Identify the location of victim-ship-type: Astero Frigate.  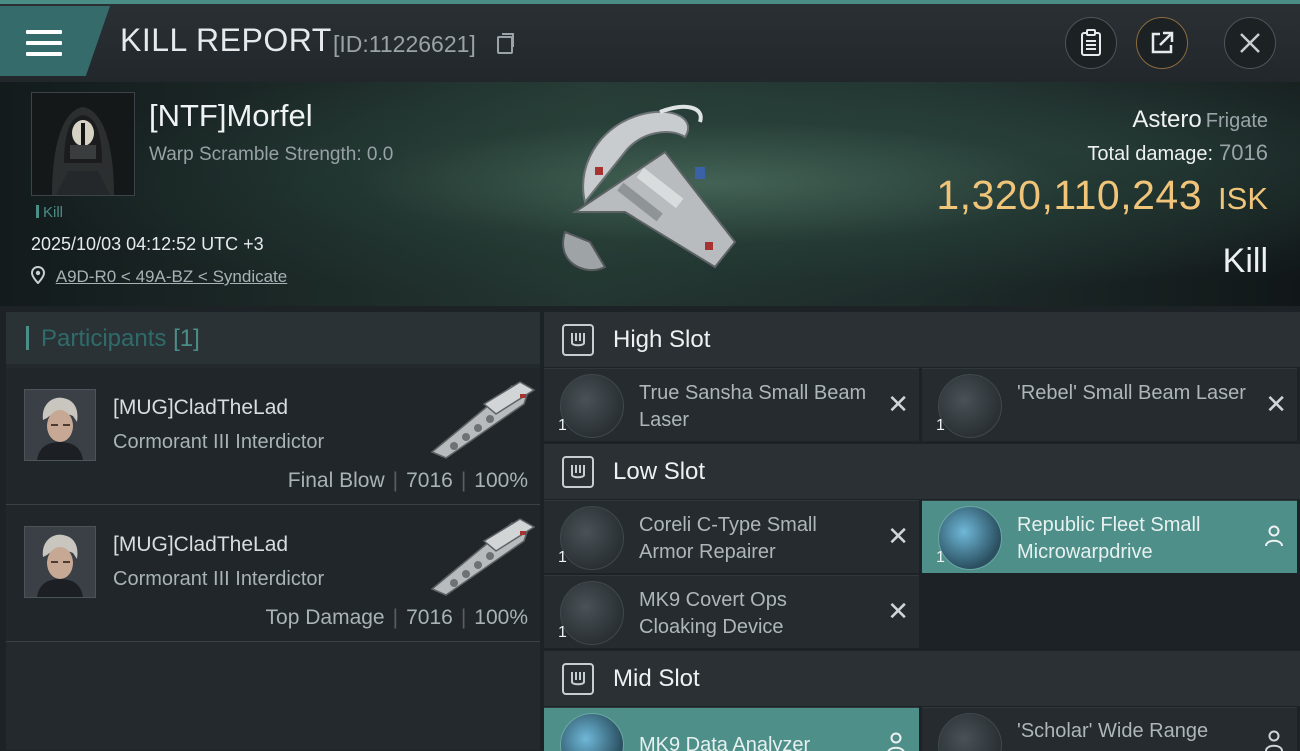
(1200, 120).